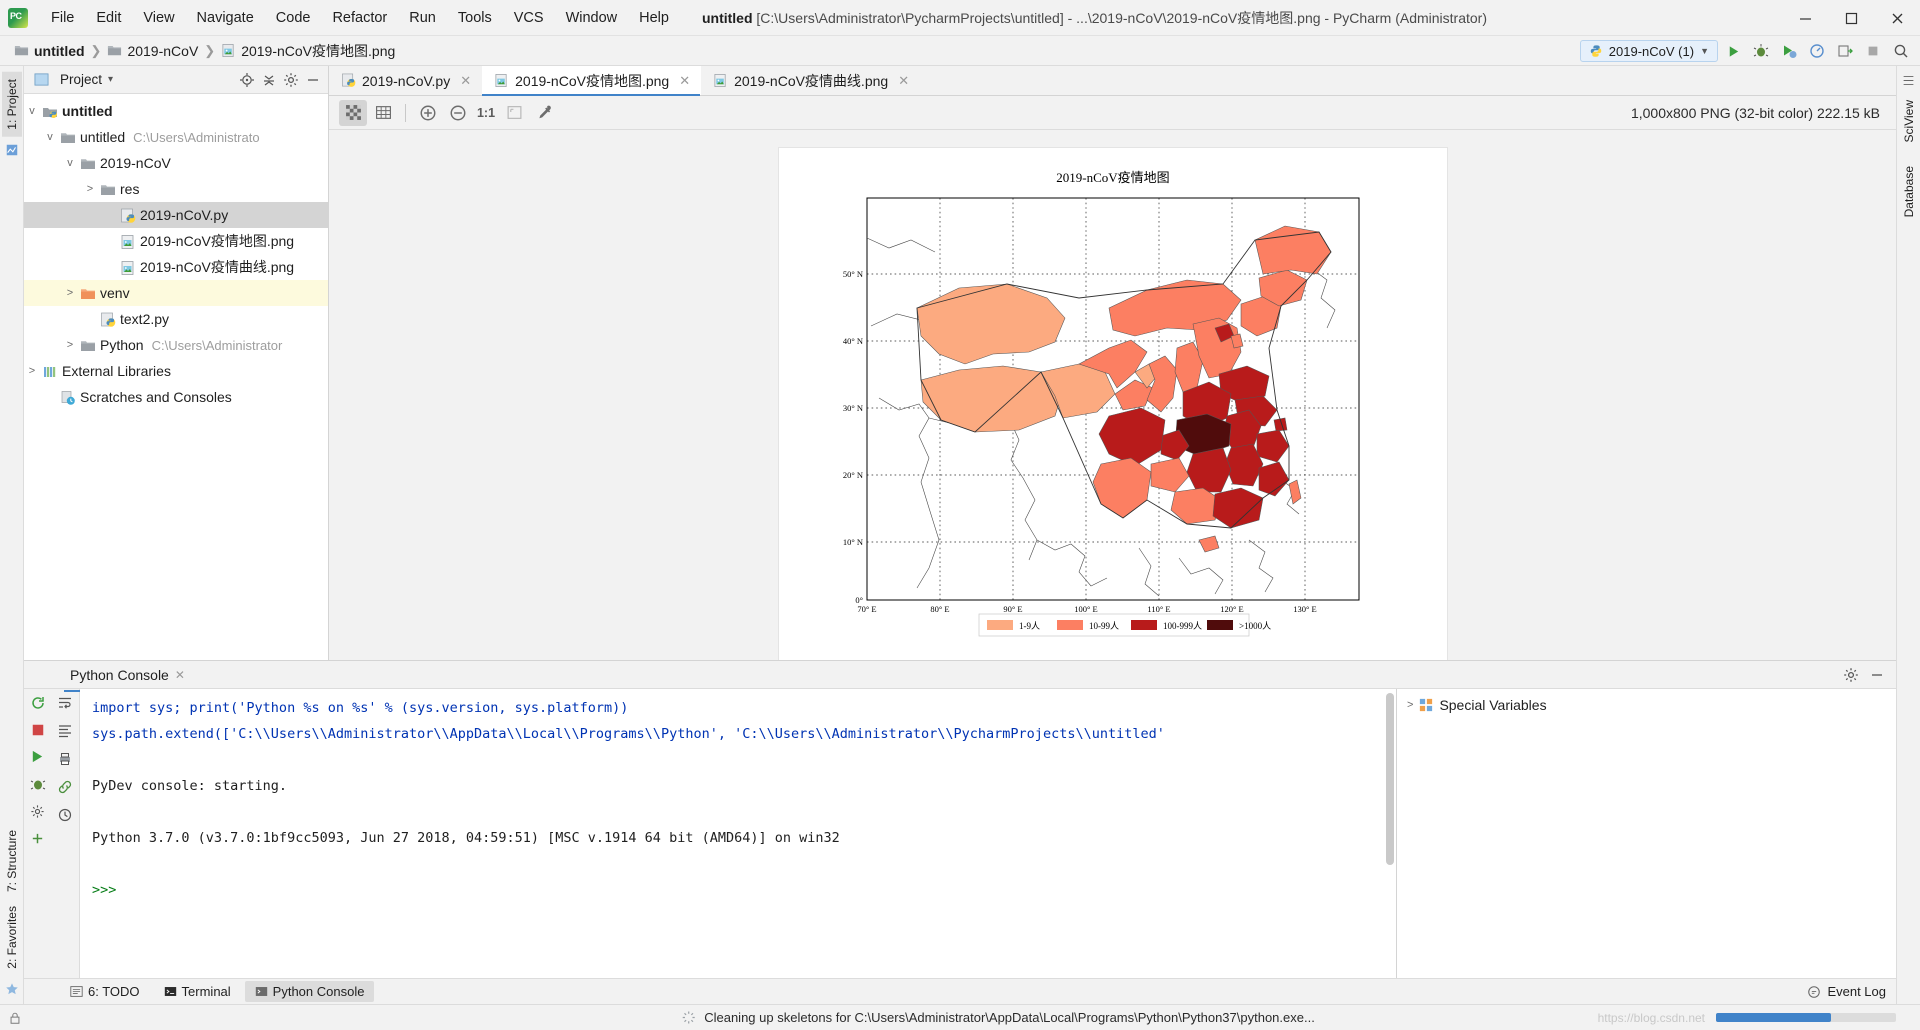 The height and width of the screenshot is (1030, 1920). I want to click on menu-vcs: VCS, so click(529, 18).